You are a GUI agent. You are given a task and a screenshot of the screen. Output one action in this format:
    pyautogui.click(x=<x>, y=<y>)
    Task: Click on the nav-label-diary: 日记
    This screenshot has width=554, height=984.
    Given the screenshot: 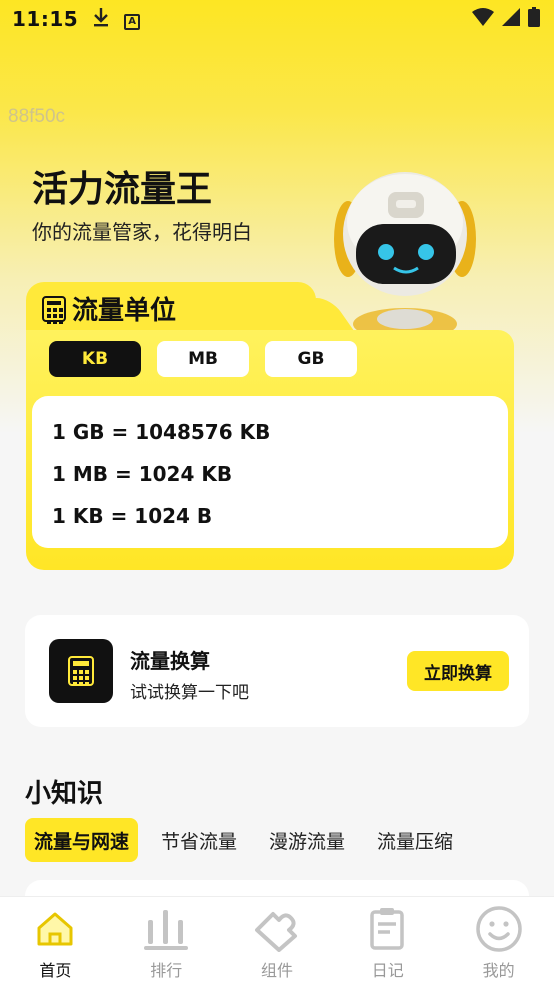 What is the action you would take?
    pyautogui.click(x=387, y=970)
    